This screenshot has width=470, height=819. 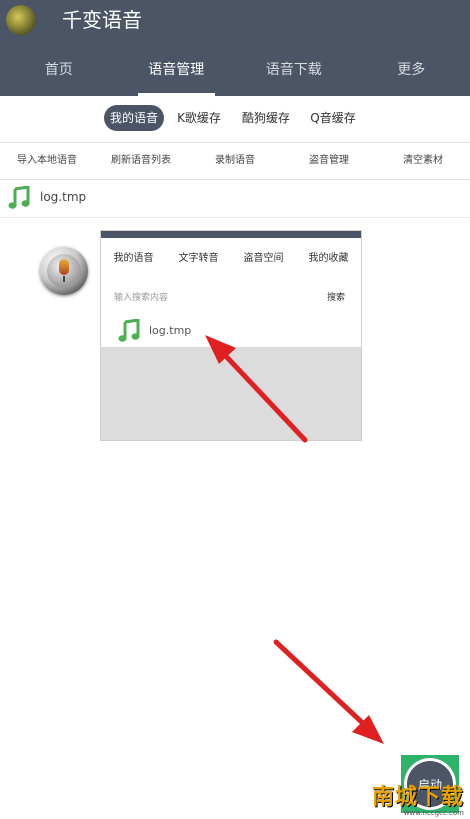 I want to click on arrow-to-start-button, so click(x=328, y=691).